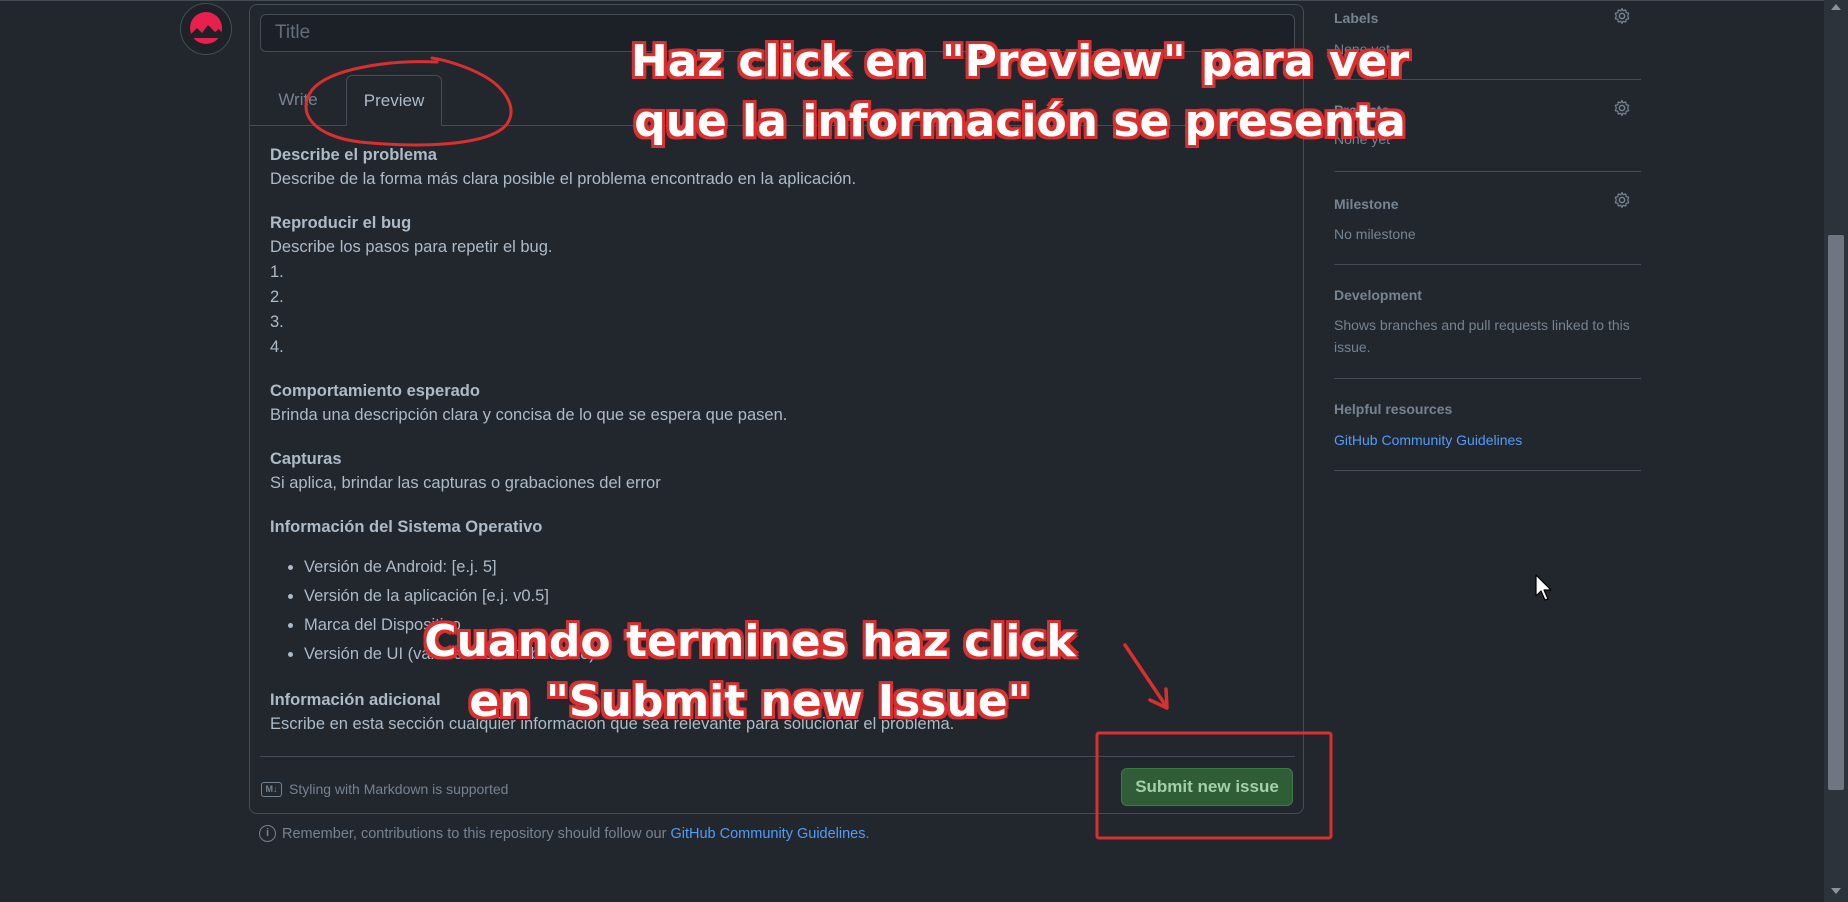 This screenshot has height=902, width=1848. I want to click on annotation-line: que la información se presenta, so click(1020, 121).